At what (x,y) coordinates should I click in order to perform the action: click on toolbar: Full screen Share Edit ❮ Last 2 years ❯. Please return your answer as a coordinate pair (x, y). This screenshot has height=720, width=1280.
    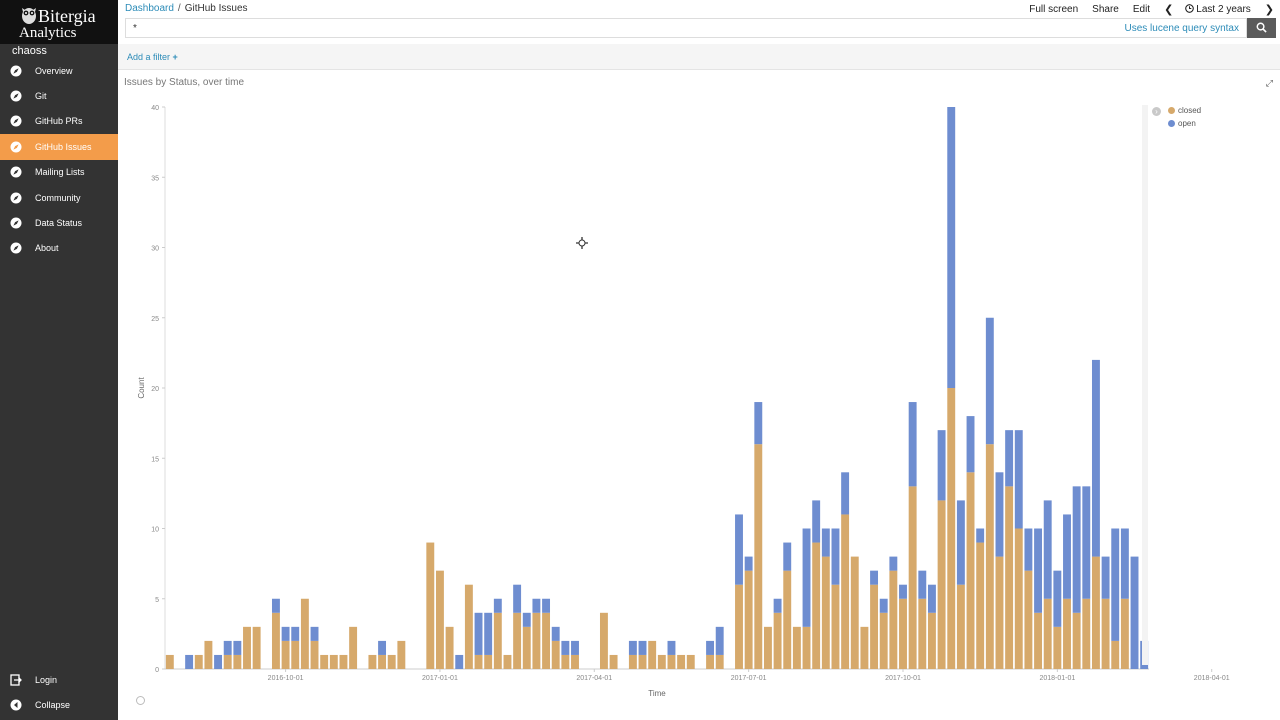
    Looking at the image, I should click on (1144, 9).